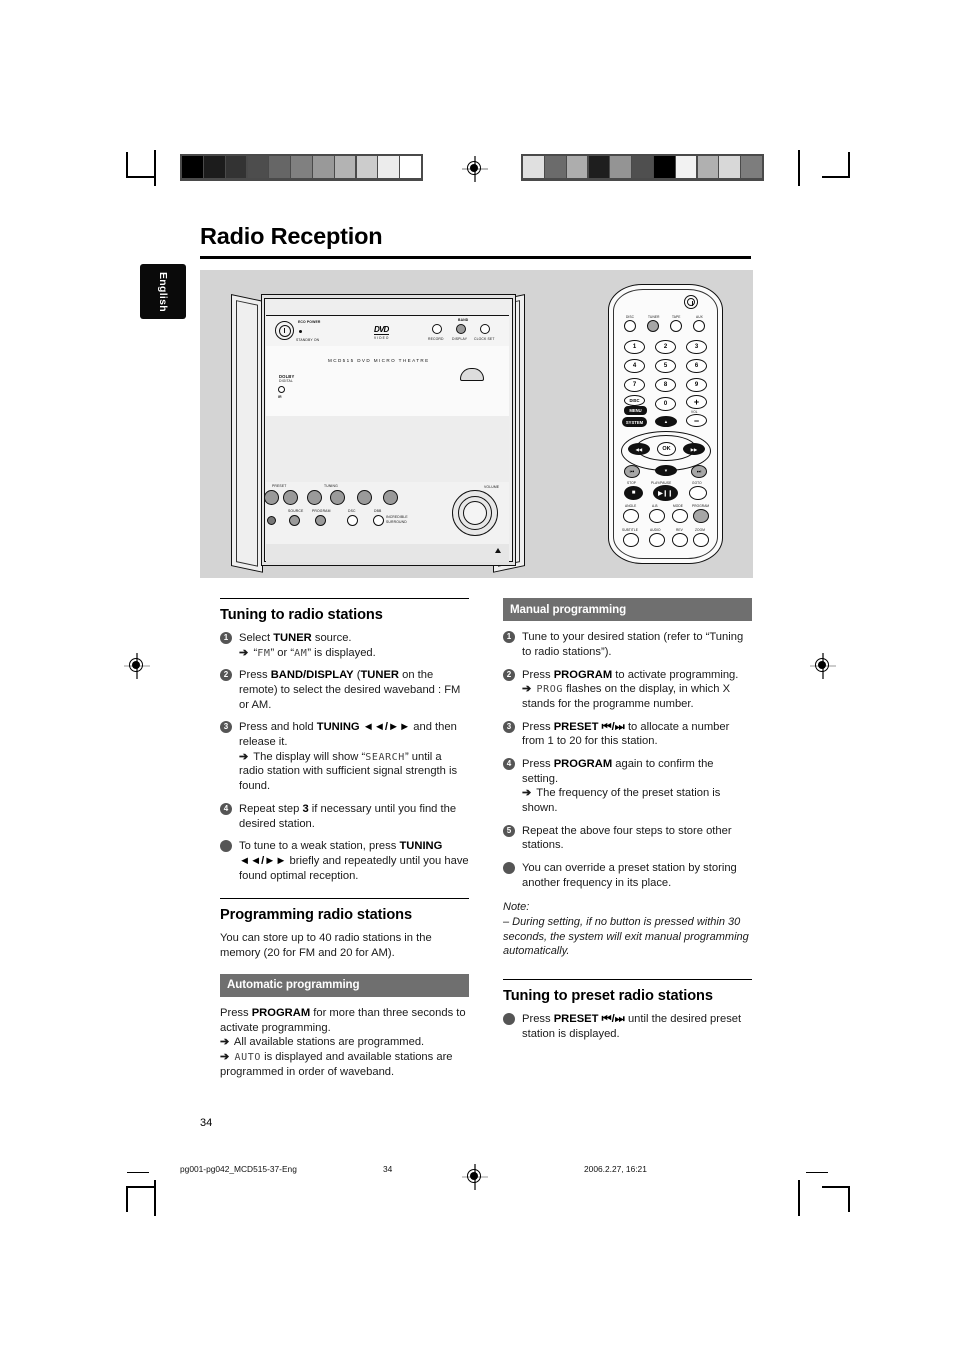  I want to click on tuning-up-button, so click(337, 497).